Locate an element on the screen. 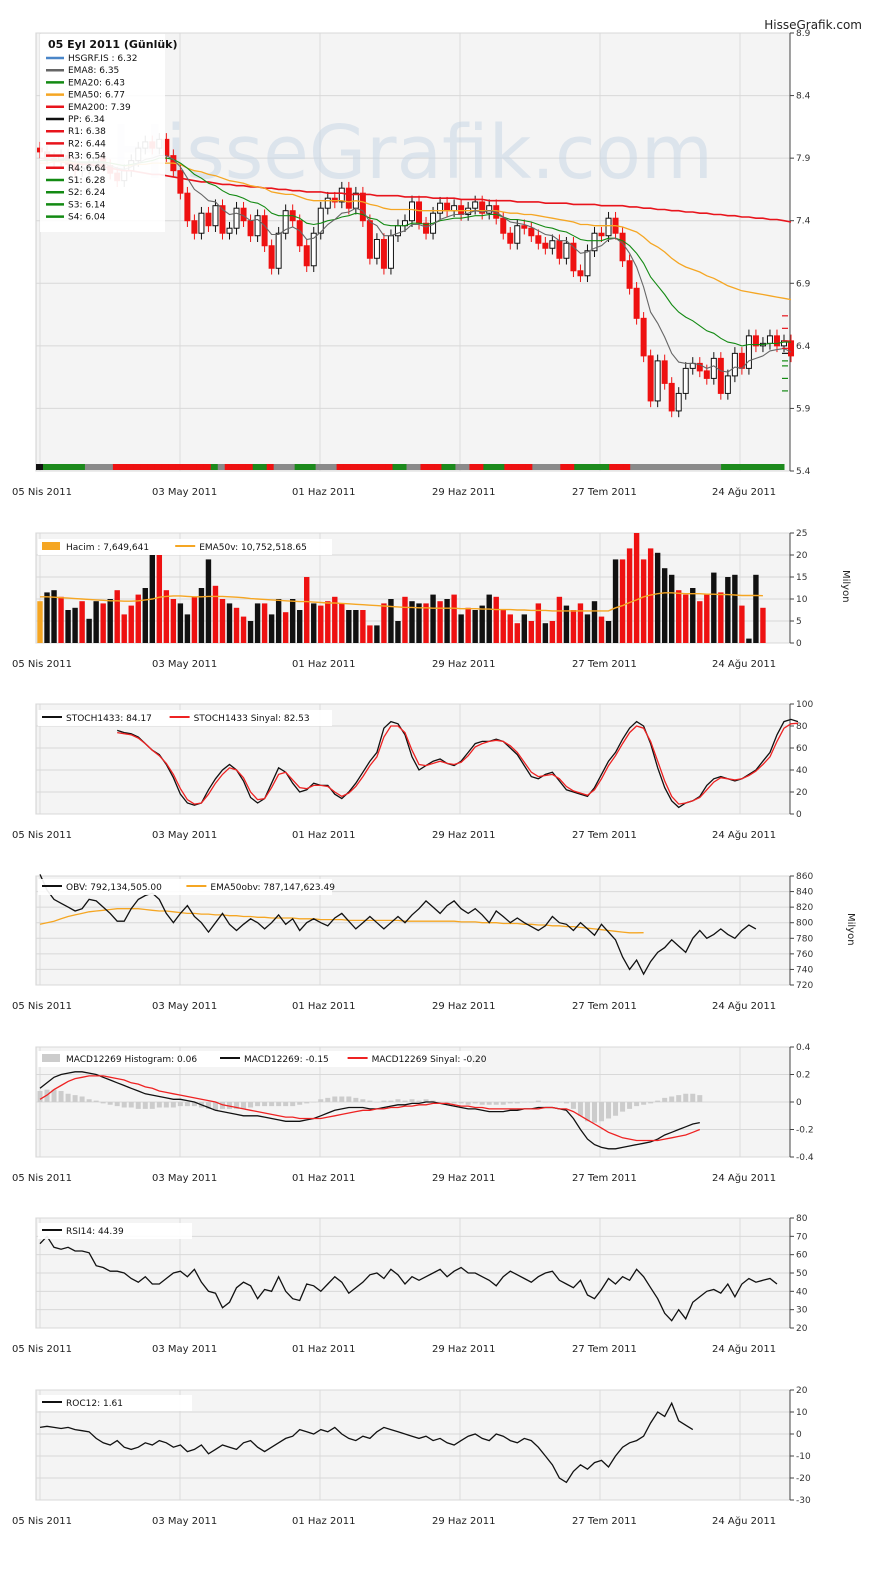  legend-label-8: R3: 6.54 is located at coordinates (87, 157).